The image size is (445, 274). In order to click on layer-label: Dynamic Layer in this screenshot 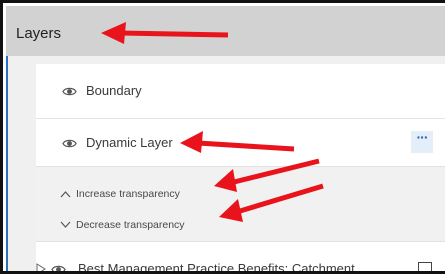, I will do `click(129, 142)`.